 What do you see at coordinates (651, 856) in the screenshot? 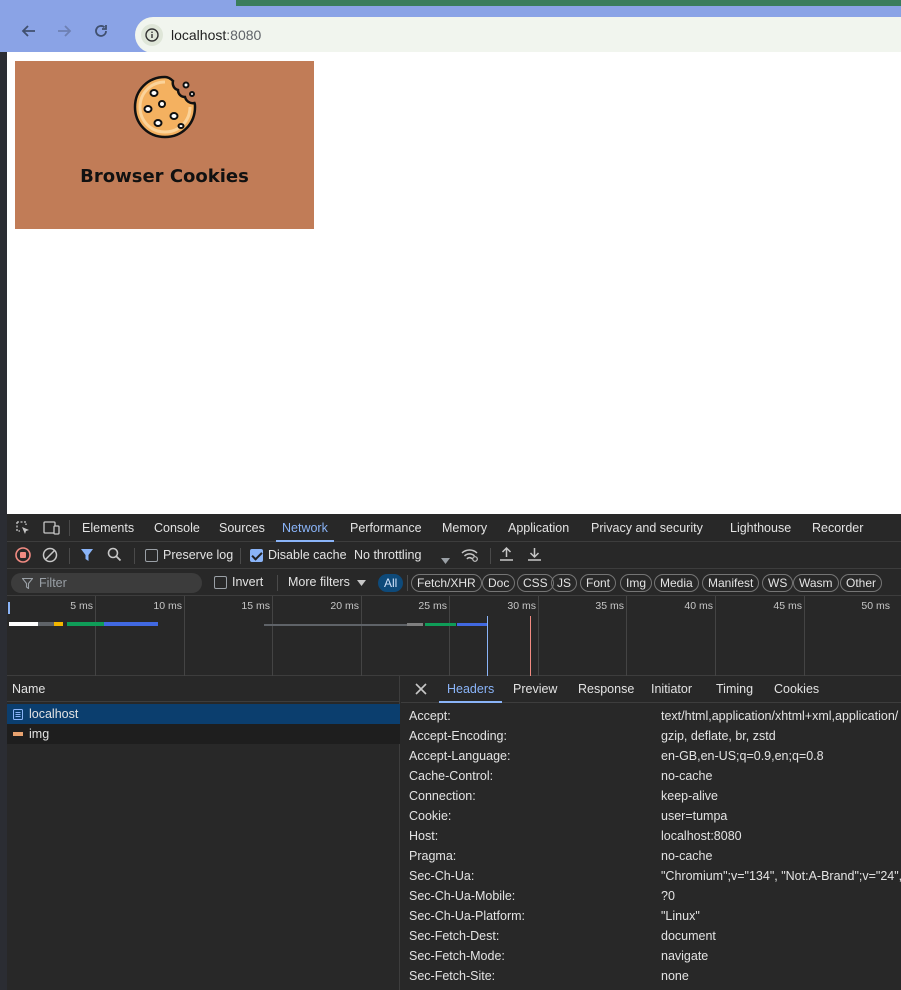
I see `header-row: Pragma: no-cache` at bounding box center [651, 856].